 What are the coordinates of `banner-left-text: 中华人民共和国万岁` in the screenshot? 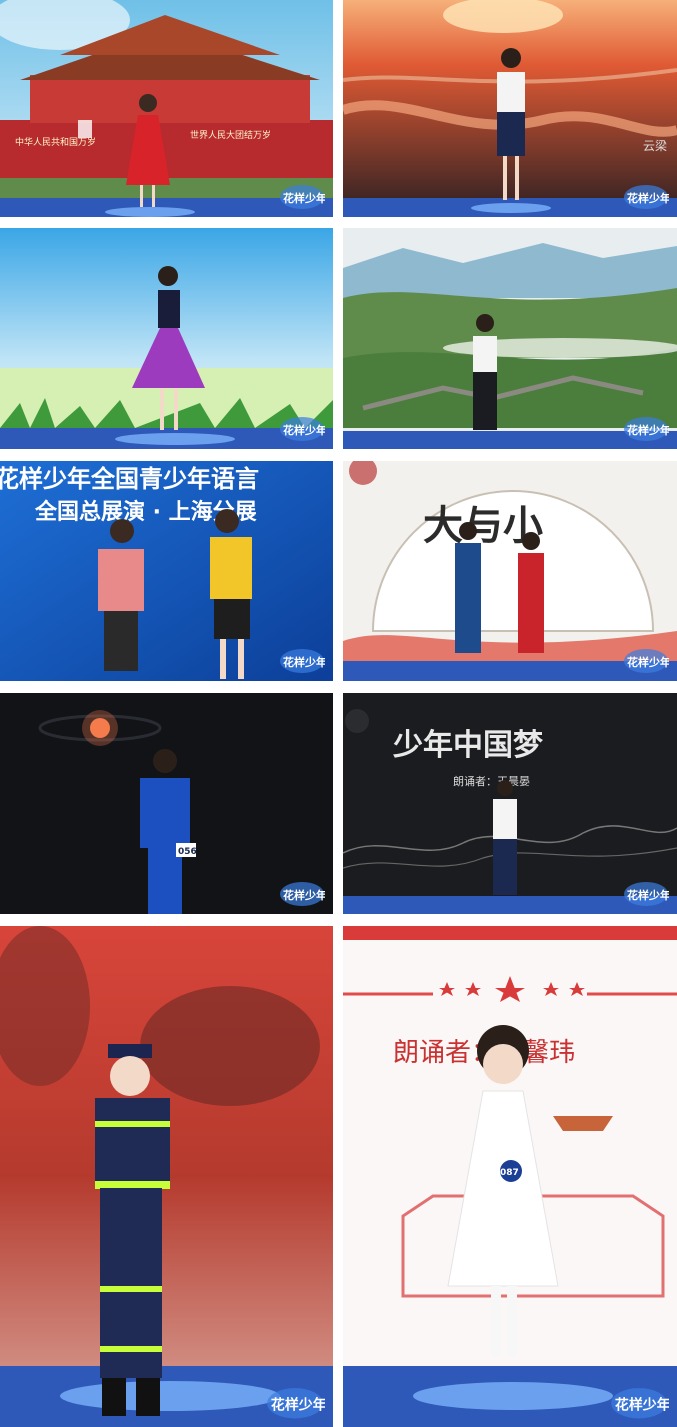 It's located at (55, 142).